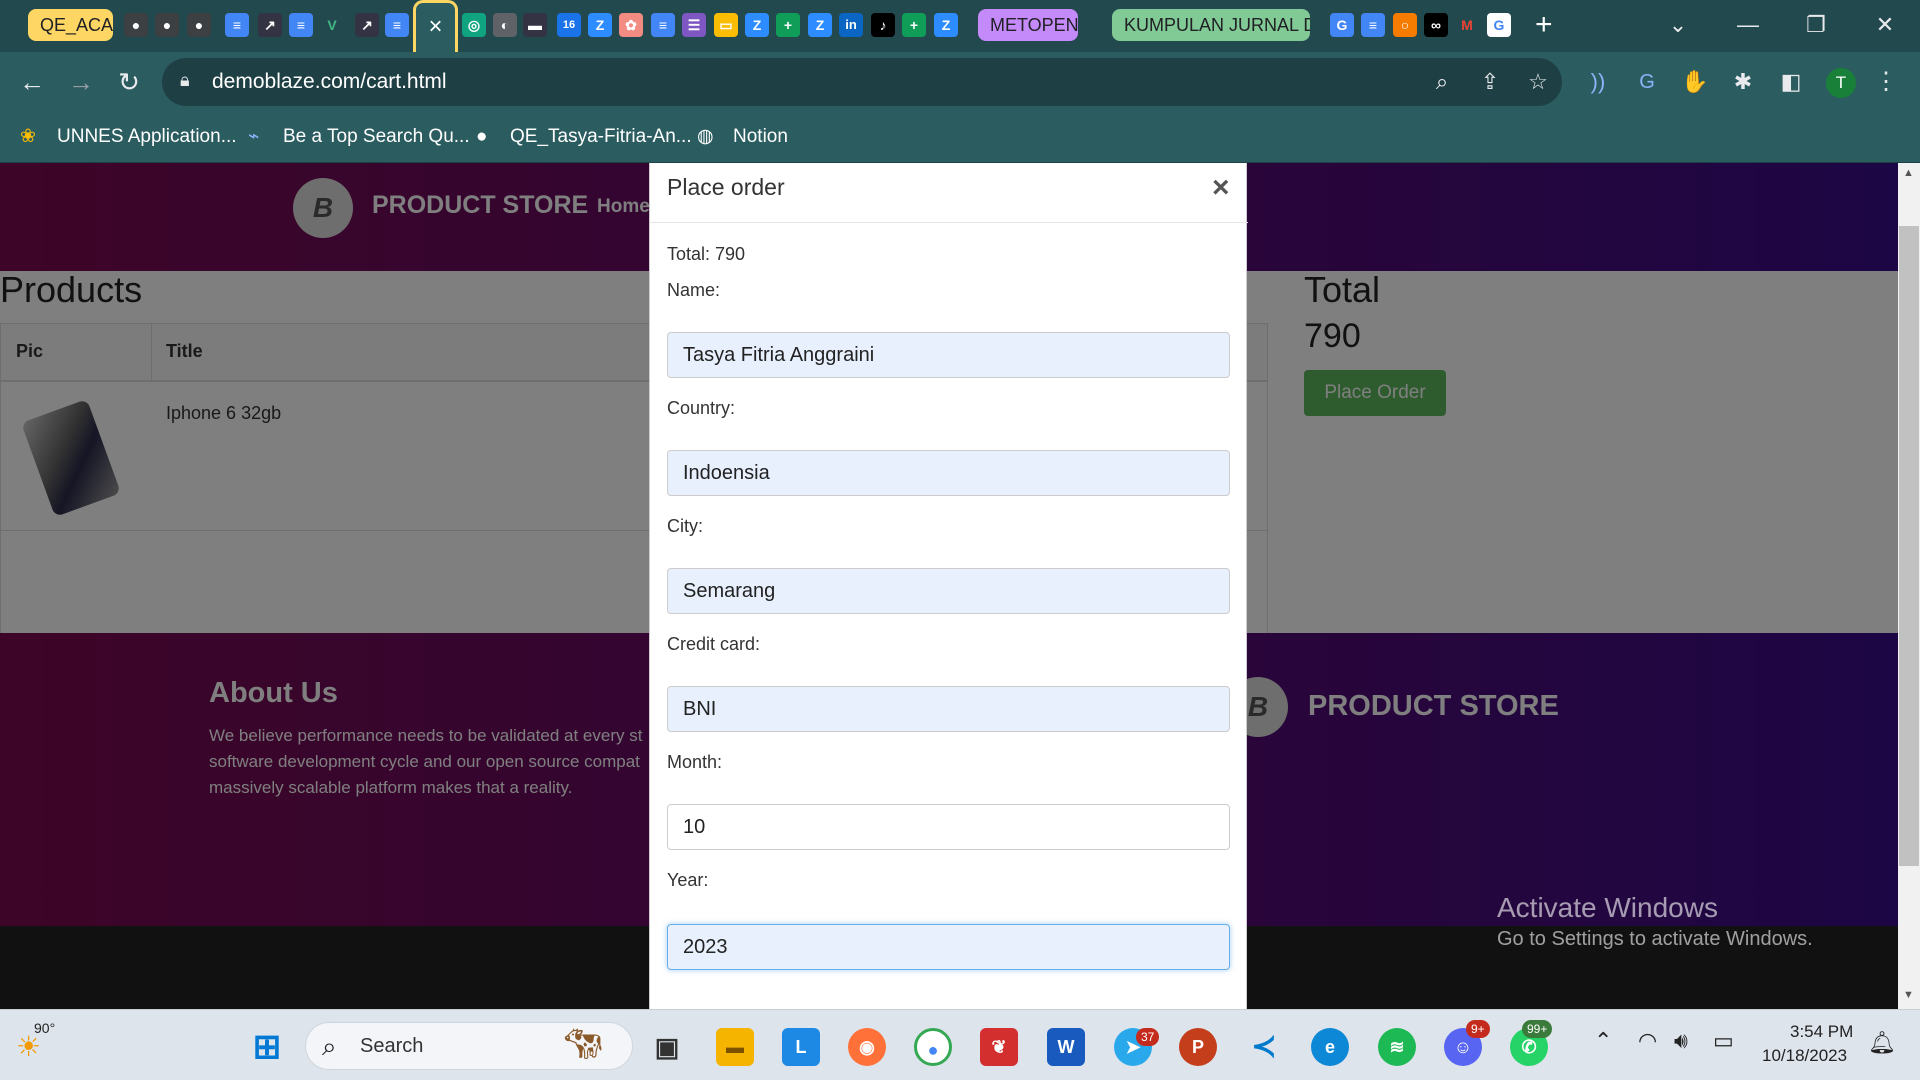  What do you see at coordinates (535, 25) in the screenshot?
I see `bar-icon: ▬` at bounding box center [535, 25].